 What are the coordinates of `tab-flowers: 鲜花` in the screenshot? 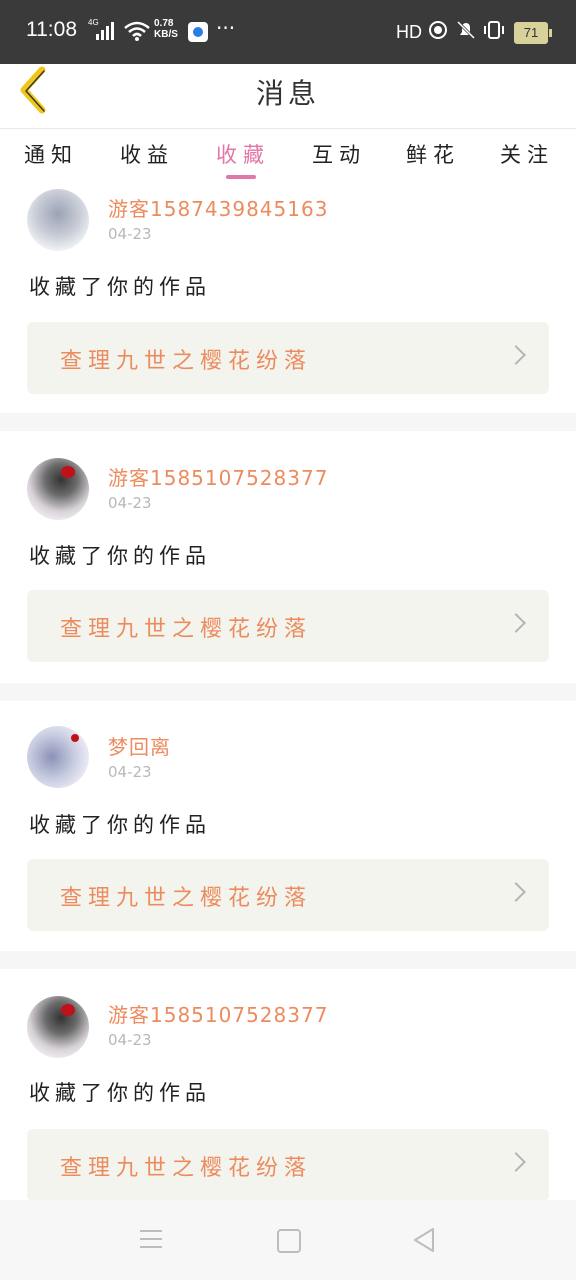 It's located at (433, 154).